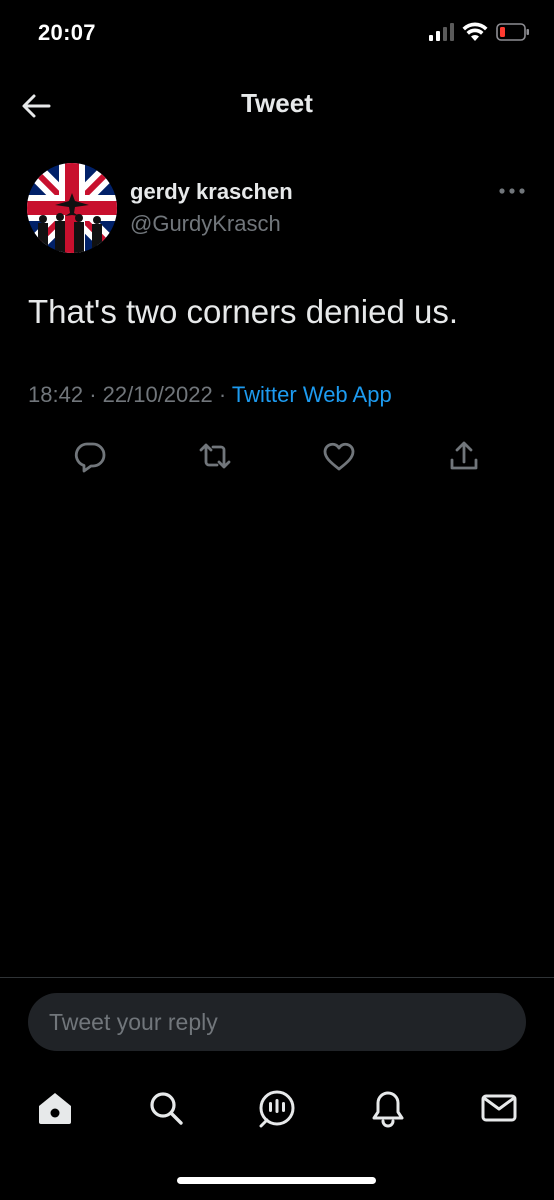  Describe the element at coordinates (166, 1108) in the screenshot. I see `search-icon` at that location.